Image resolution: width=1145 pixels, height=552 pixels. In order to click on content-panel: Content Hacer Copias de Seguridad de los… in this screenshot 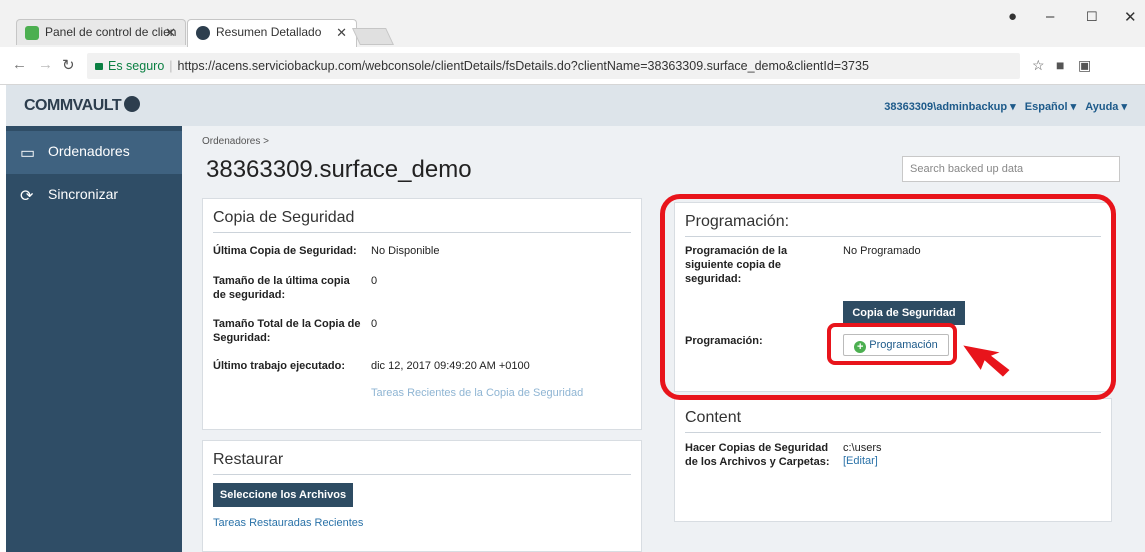, I will do `click(893, 460)`.